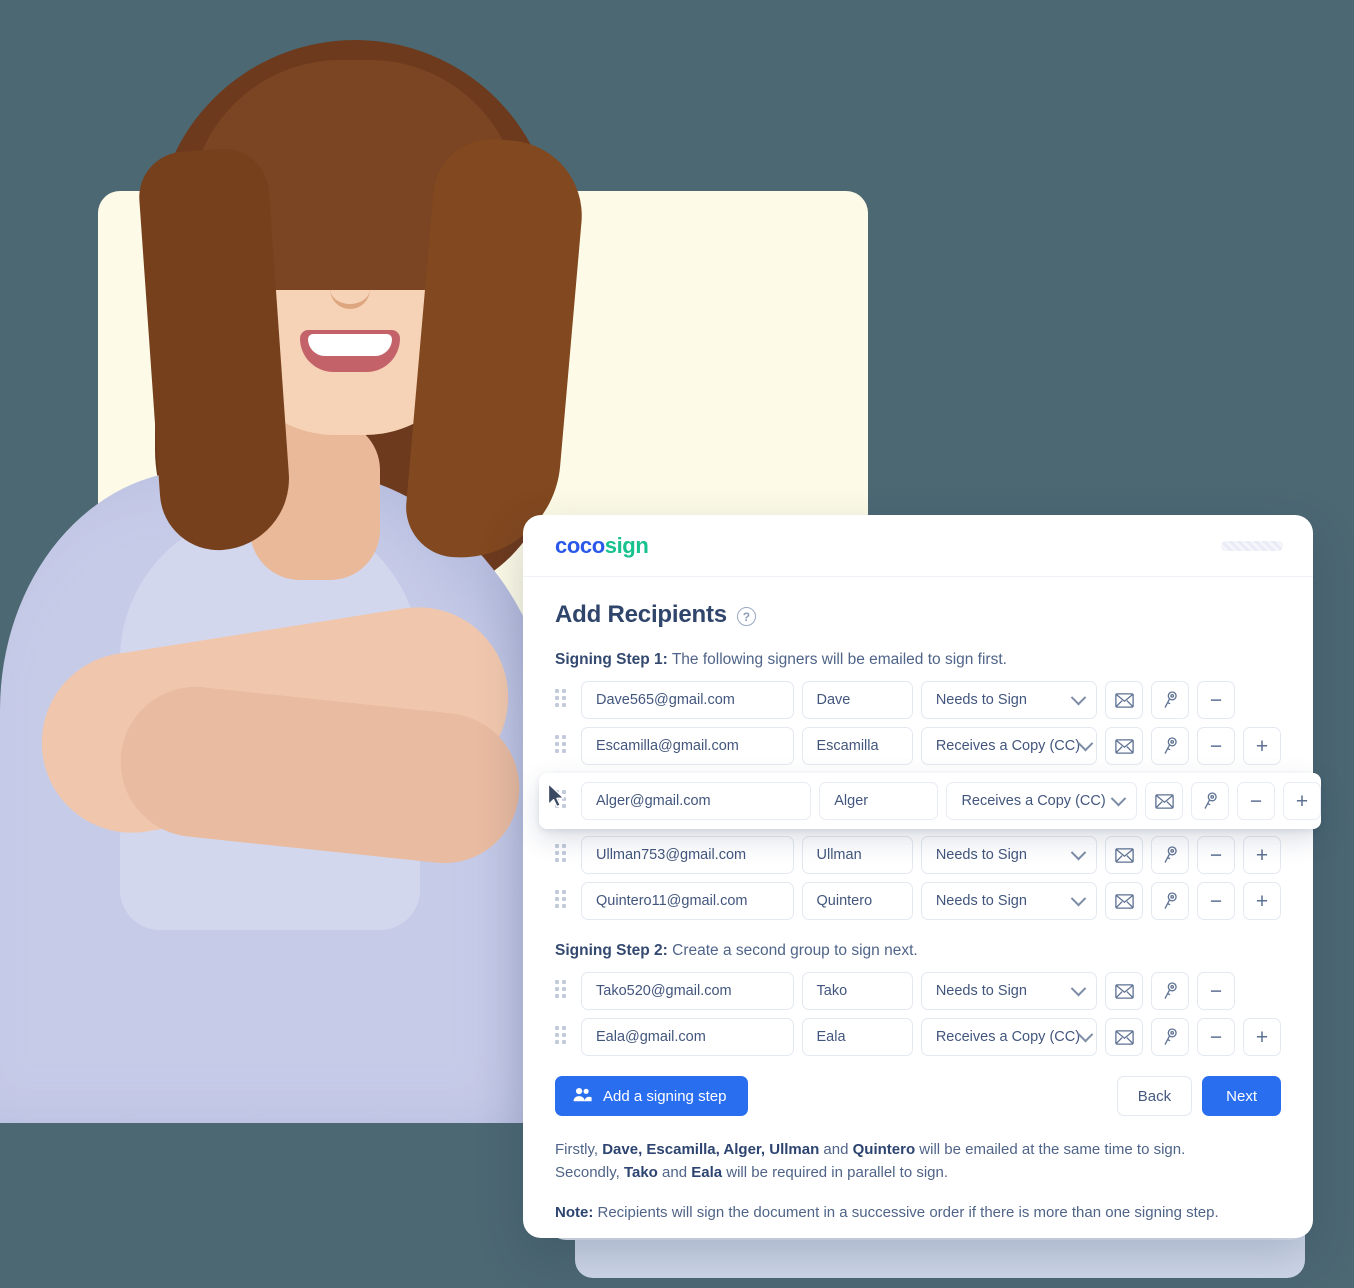 The height and width of the screenshot is (1288, 1354). I want to click on summary-first-emphasis: Dave, Escamilla, Alger, Ullman, so click(711, 1149).